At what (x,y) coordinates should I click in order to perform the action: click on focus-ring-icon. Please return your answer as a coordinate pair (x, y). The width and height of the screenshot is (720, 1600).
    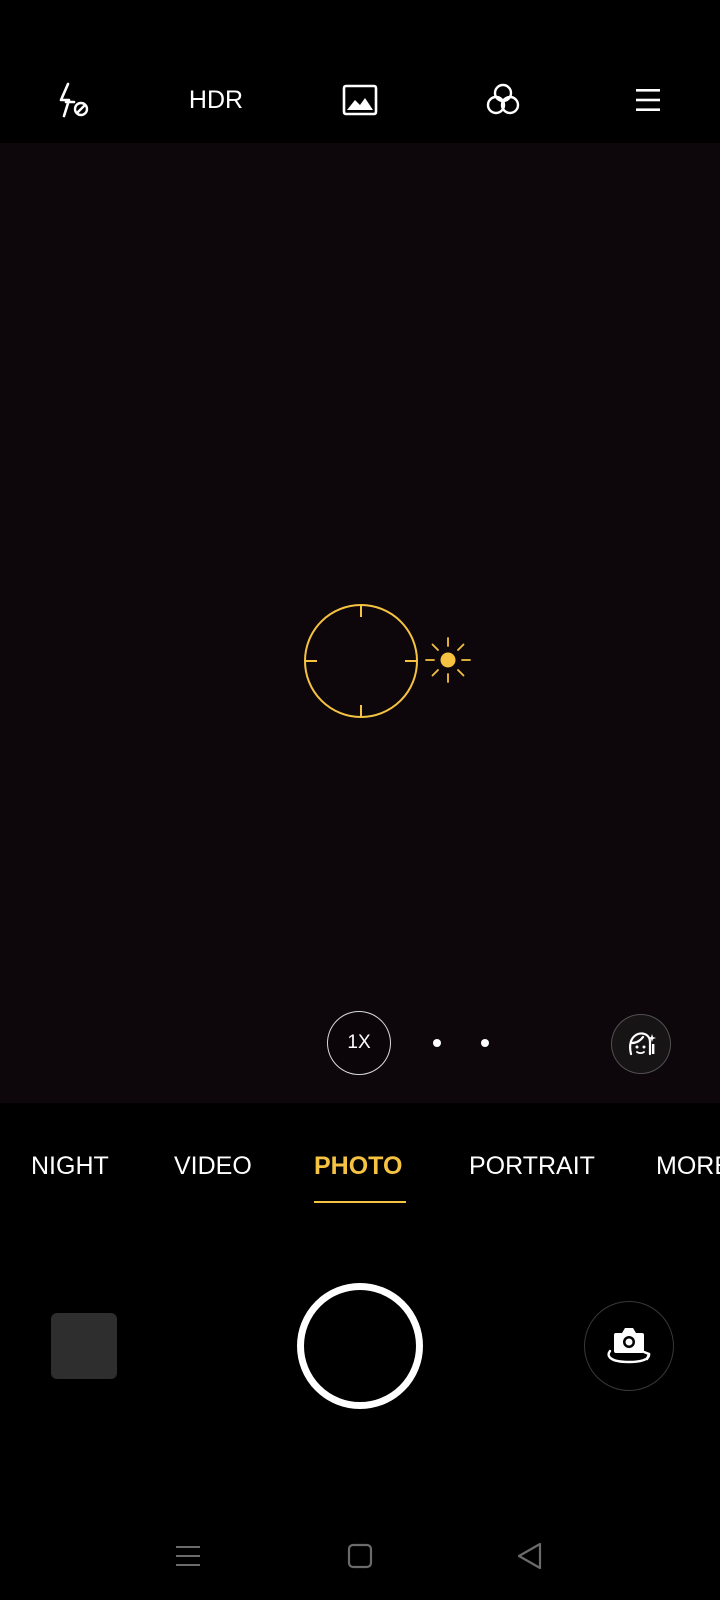
    Looking at the image, I should click on (361, 661).